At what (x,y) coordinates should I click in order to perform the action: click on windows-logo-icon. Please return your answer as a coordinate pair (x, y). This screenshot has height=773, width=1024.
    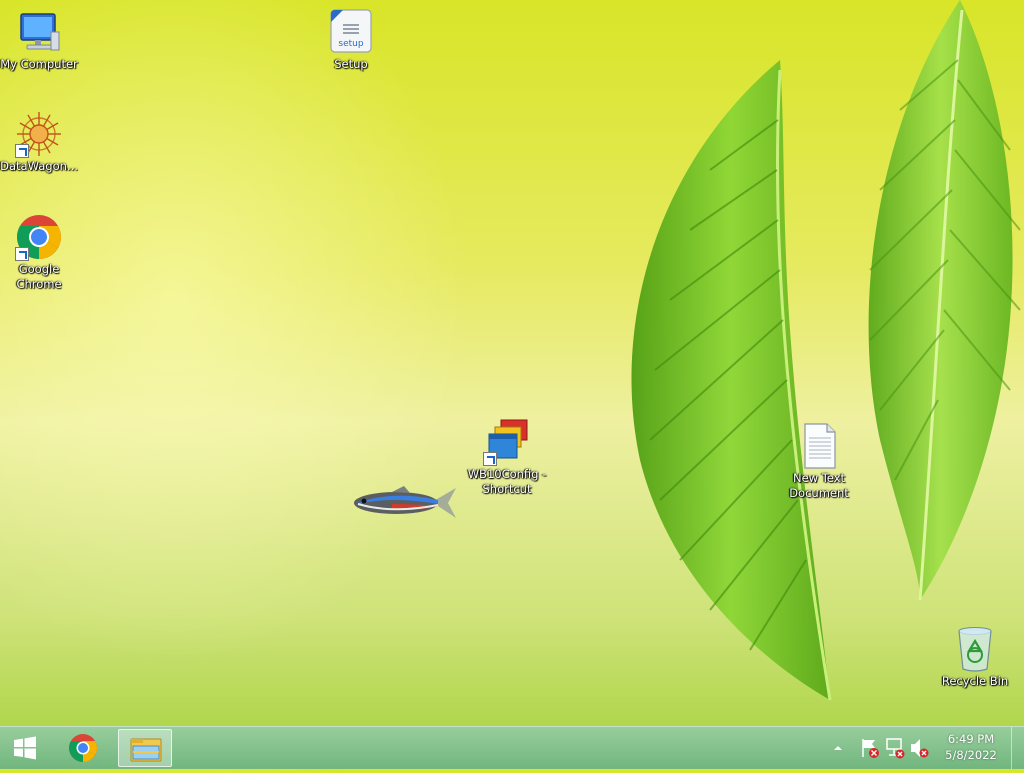
    Looking at the image, I should click on (25, 748).